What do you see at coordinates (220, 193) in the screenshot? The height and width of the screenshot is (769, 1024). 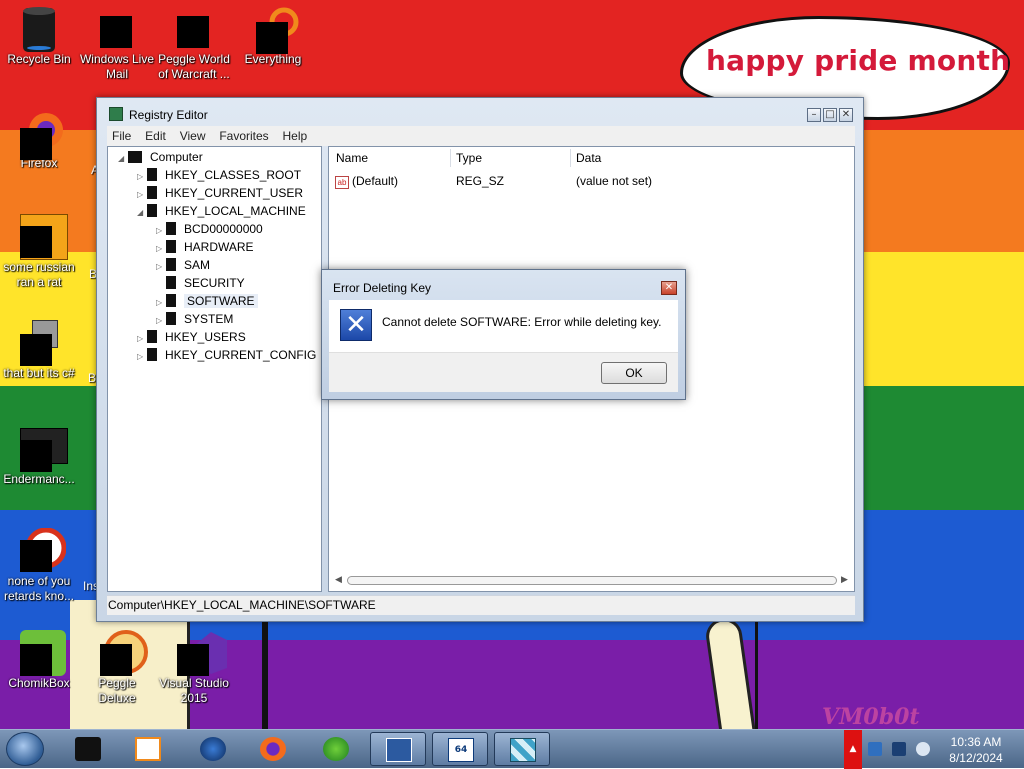 I see `tree-item-hkey-current-user: ▷ HKEY_CURRENT_USER` at bounding box center [220, 193].